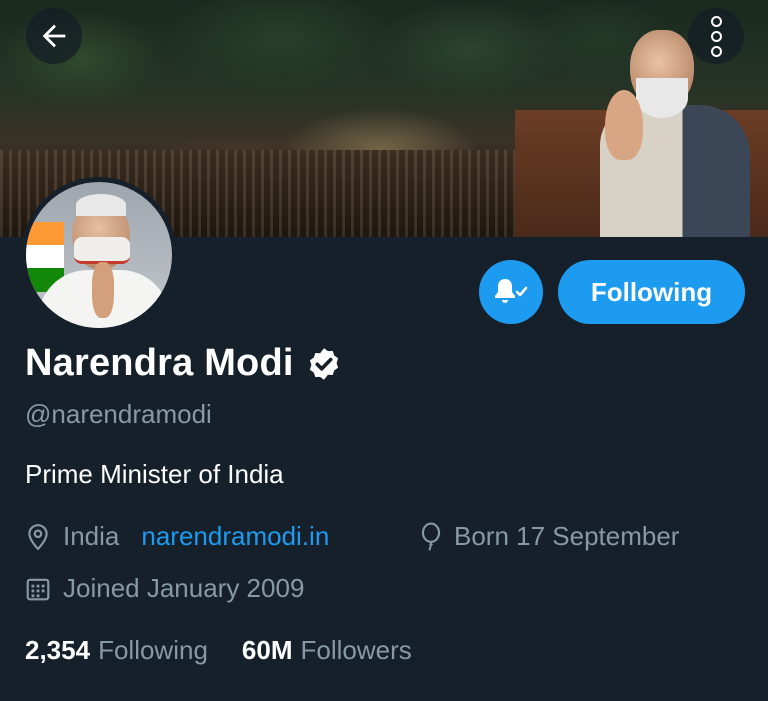 The width and height of the screenshot is (768, 701). What do you see at coordinates (431, 537) in the screenshot?
I see `balloon-icon` at bounding box center [431, 537].